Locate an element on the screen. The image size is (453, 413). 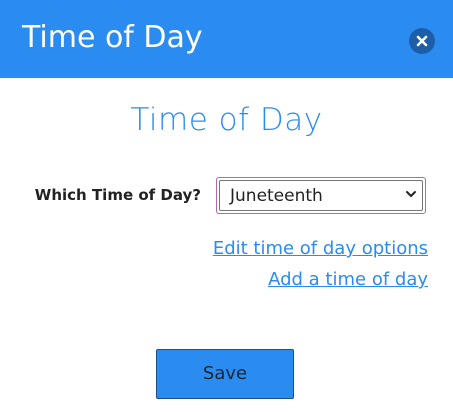
edit-time-of-day-options-link: Edit time of day options is located at coordinates (320, 249).